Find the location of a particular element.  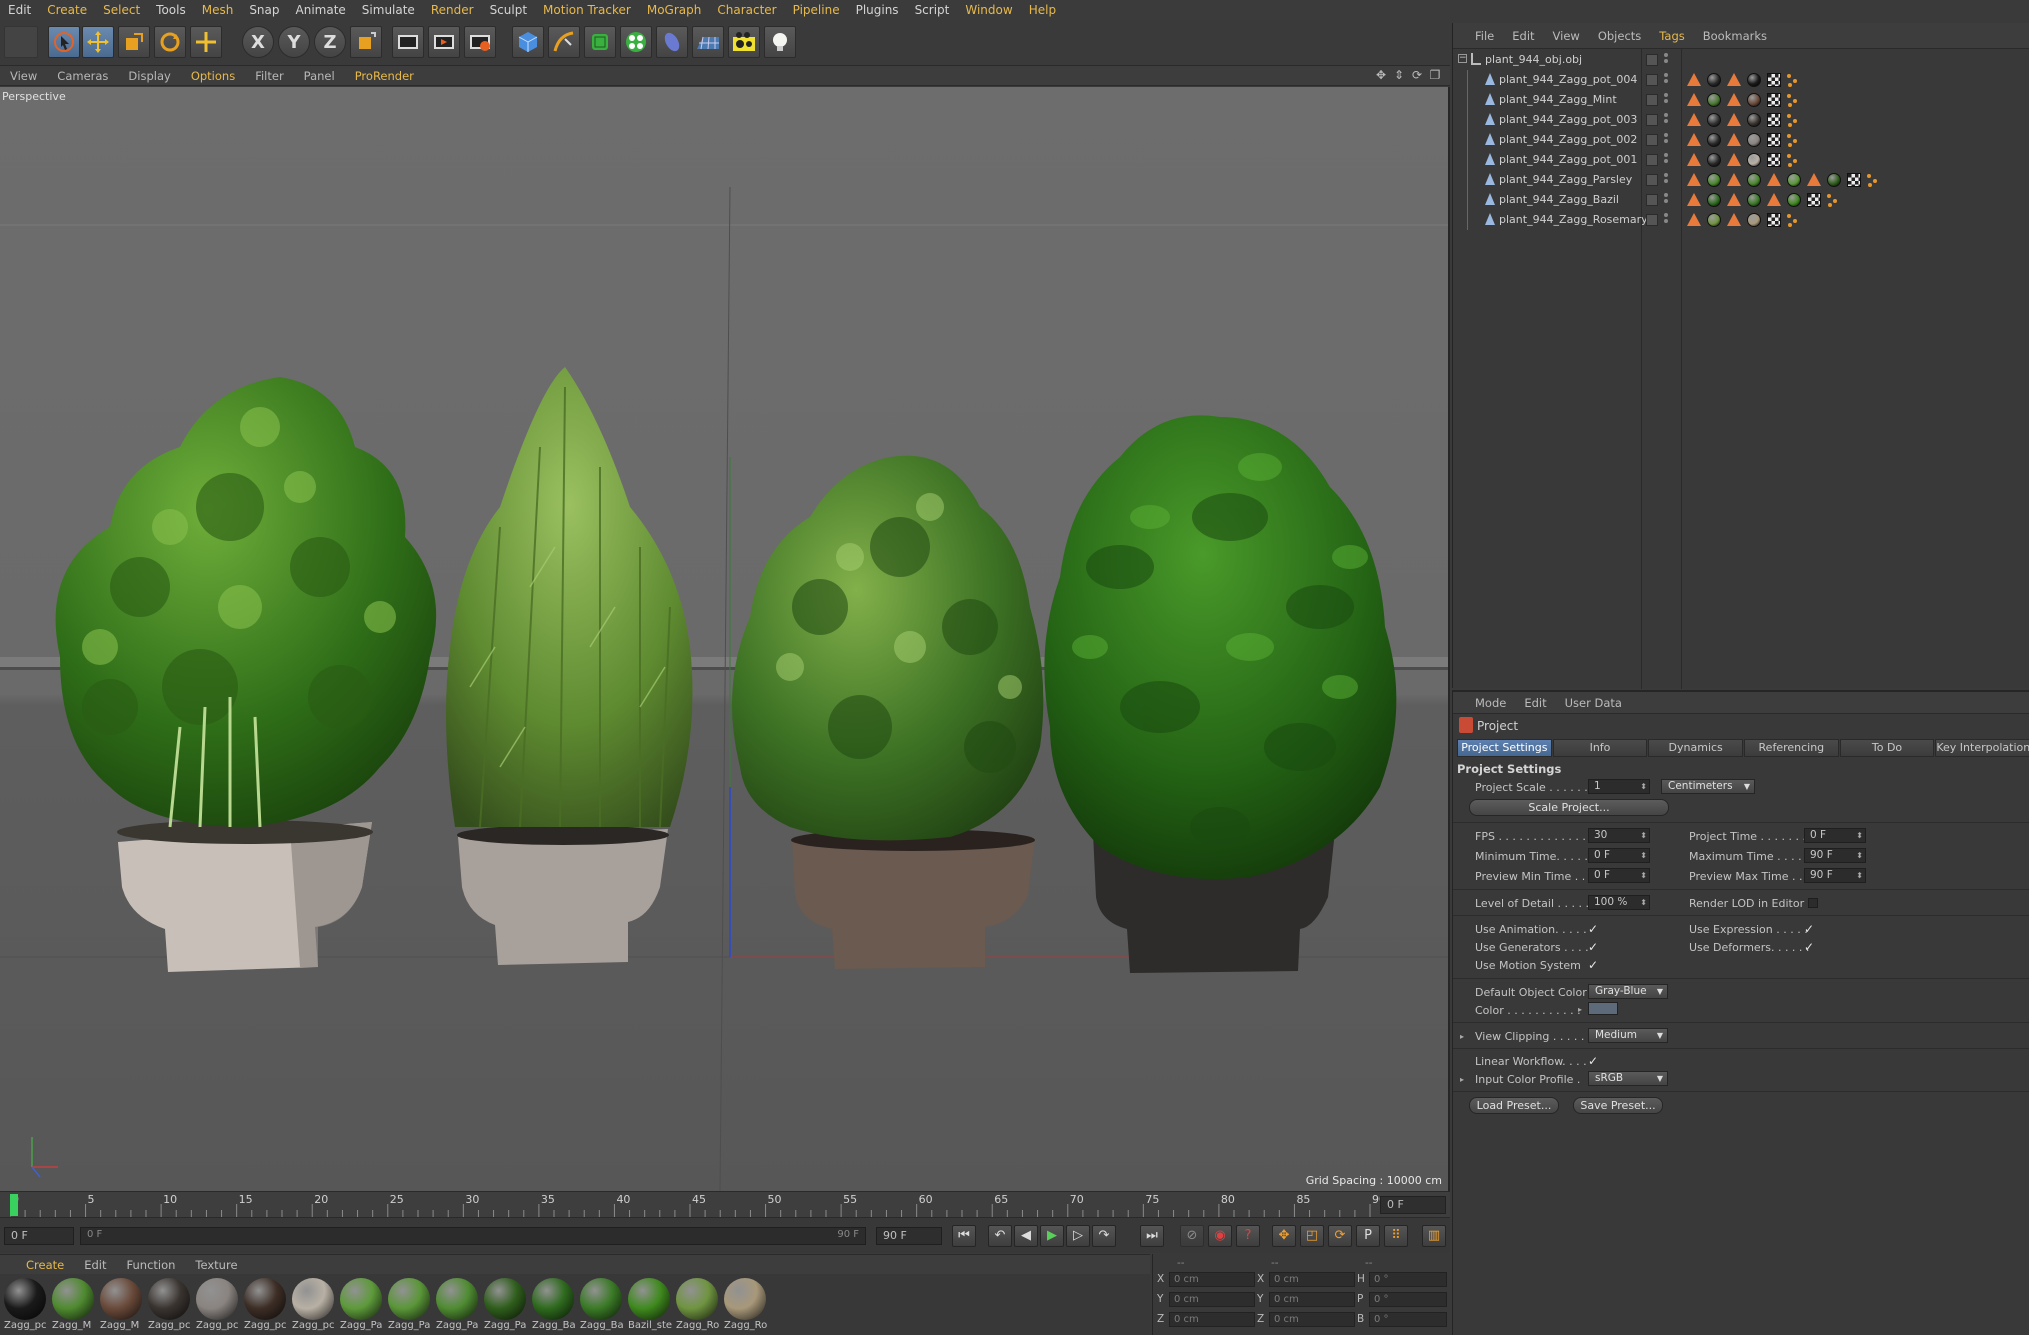

use-expression-checkbox: ✓ is located at coordinates (1810, 929).